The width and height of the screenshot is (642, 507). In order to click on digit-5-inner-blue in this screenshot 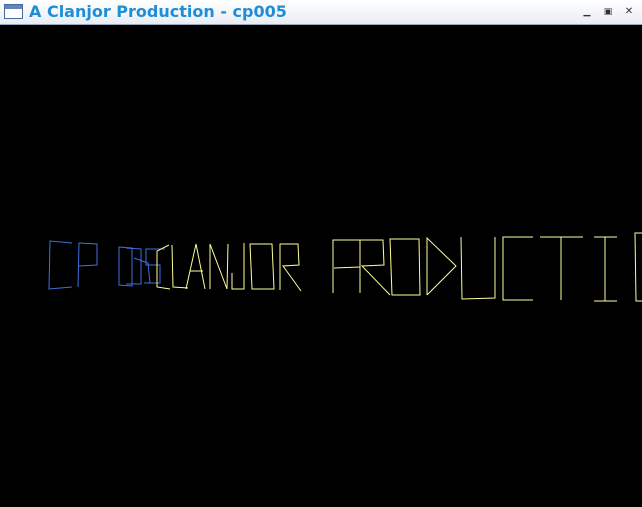, I will do `click(142, 270)`.